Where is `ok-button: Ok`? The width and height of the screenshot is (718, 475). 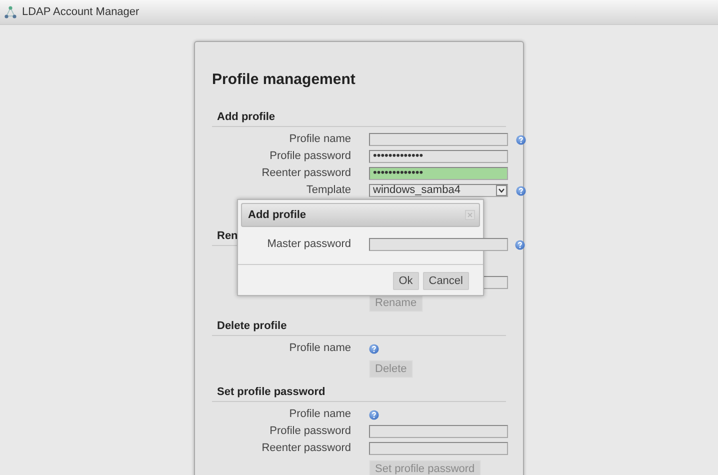 ok-button: Ok is located at coordinates (405, 281).